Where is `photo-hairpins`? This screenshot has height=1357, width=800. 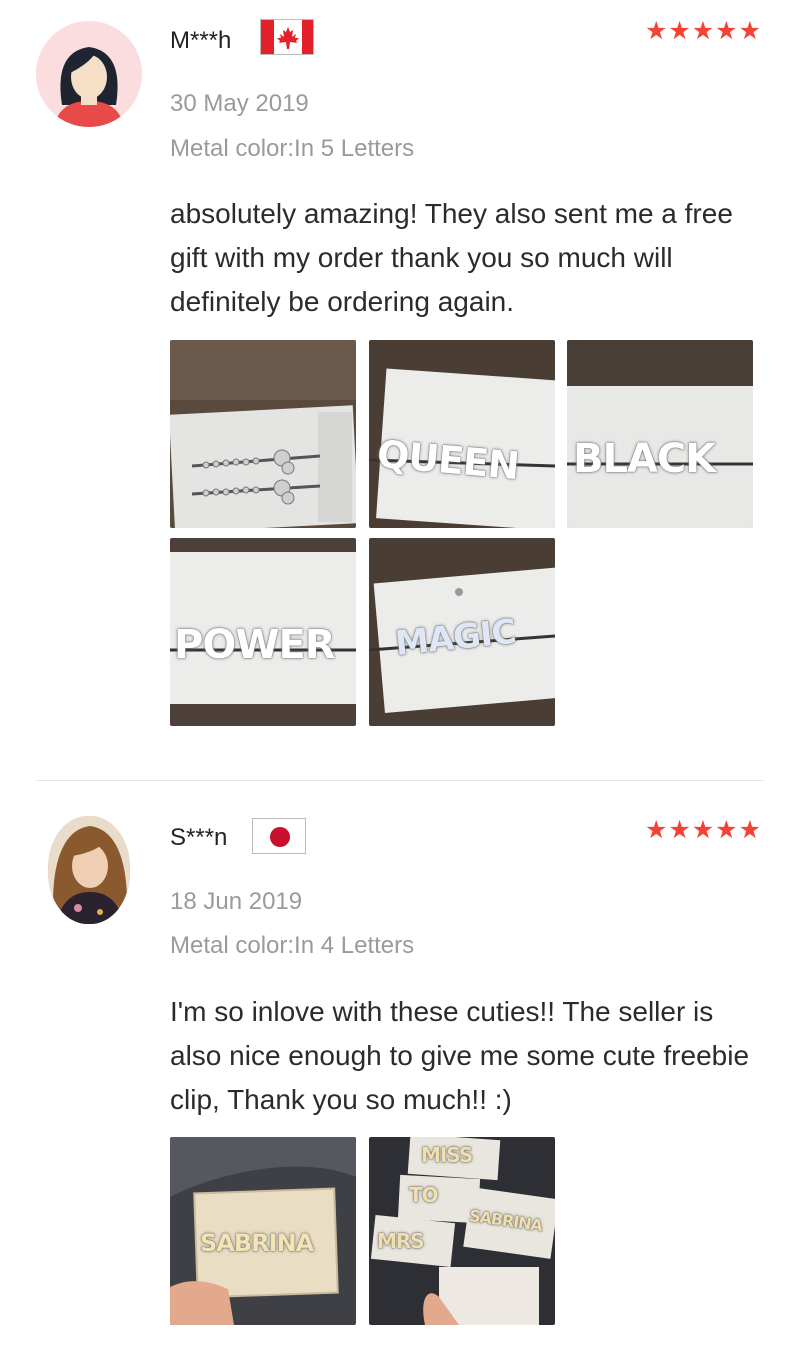
photo-hairpins is located at coordinates (263, 434).